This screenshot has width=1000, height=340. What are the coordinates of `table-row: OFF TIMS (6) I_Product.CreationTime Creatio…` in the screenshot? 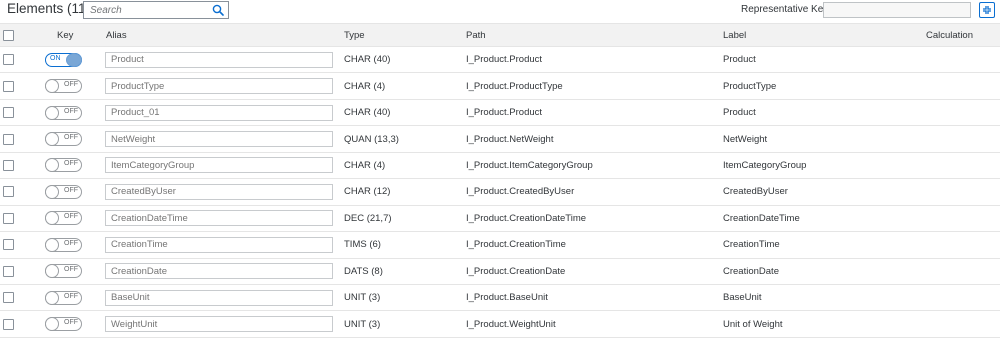 It's located at (500, 245).